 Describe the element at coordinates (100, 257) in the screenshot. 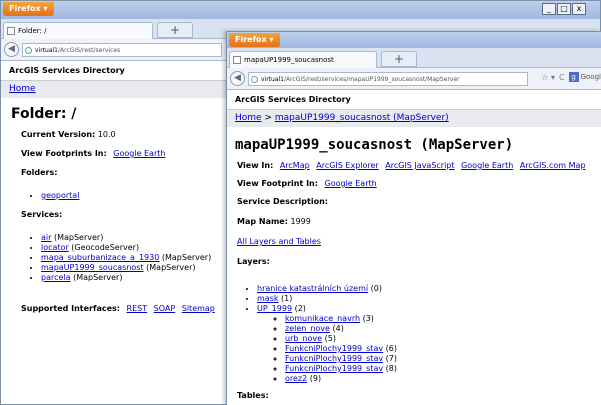

I see `service-link: mapa_suburbanizace_a_1930` at that location.